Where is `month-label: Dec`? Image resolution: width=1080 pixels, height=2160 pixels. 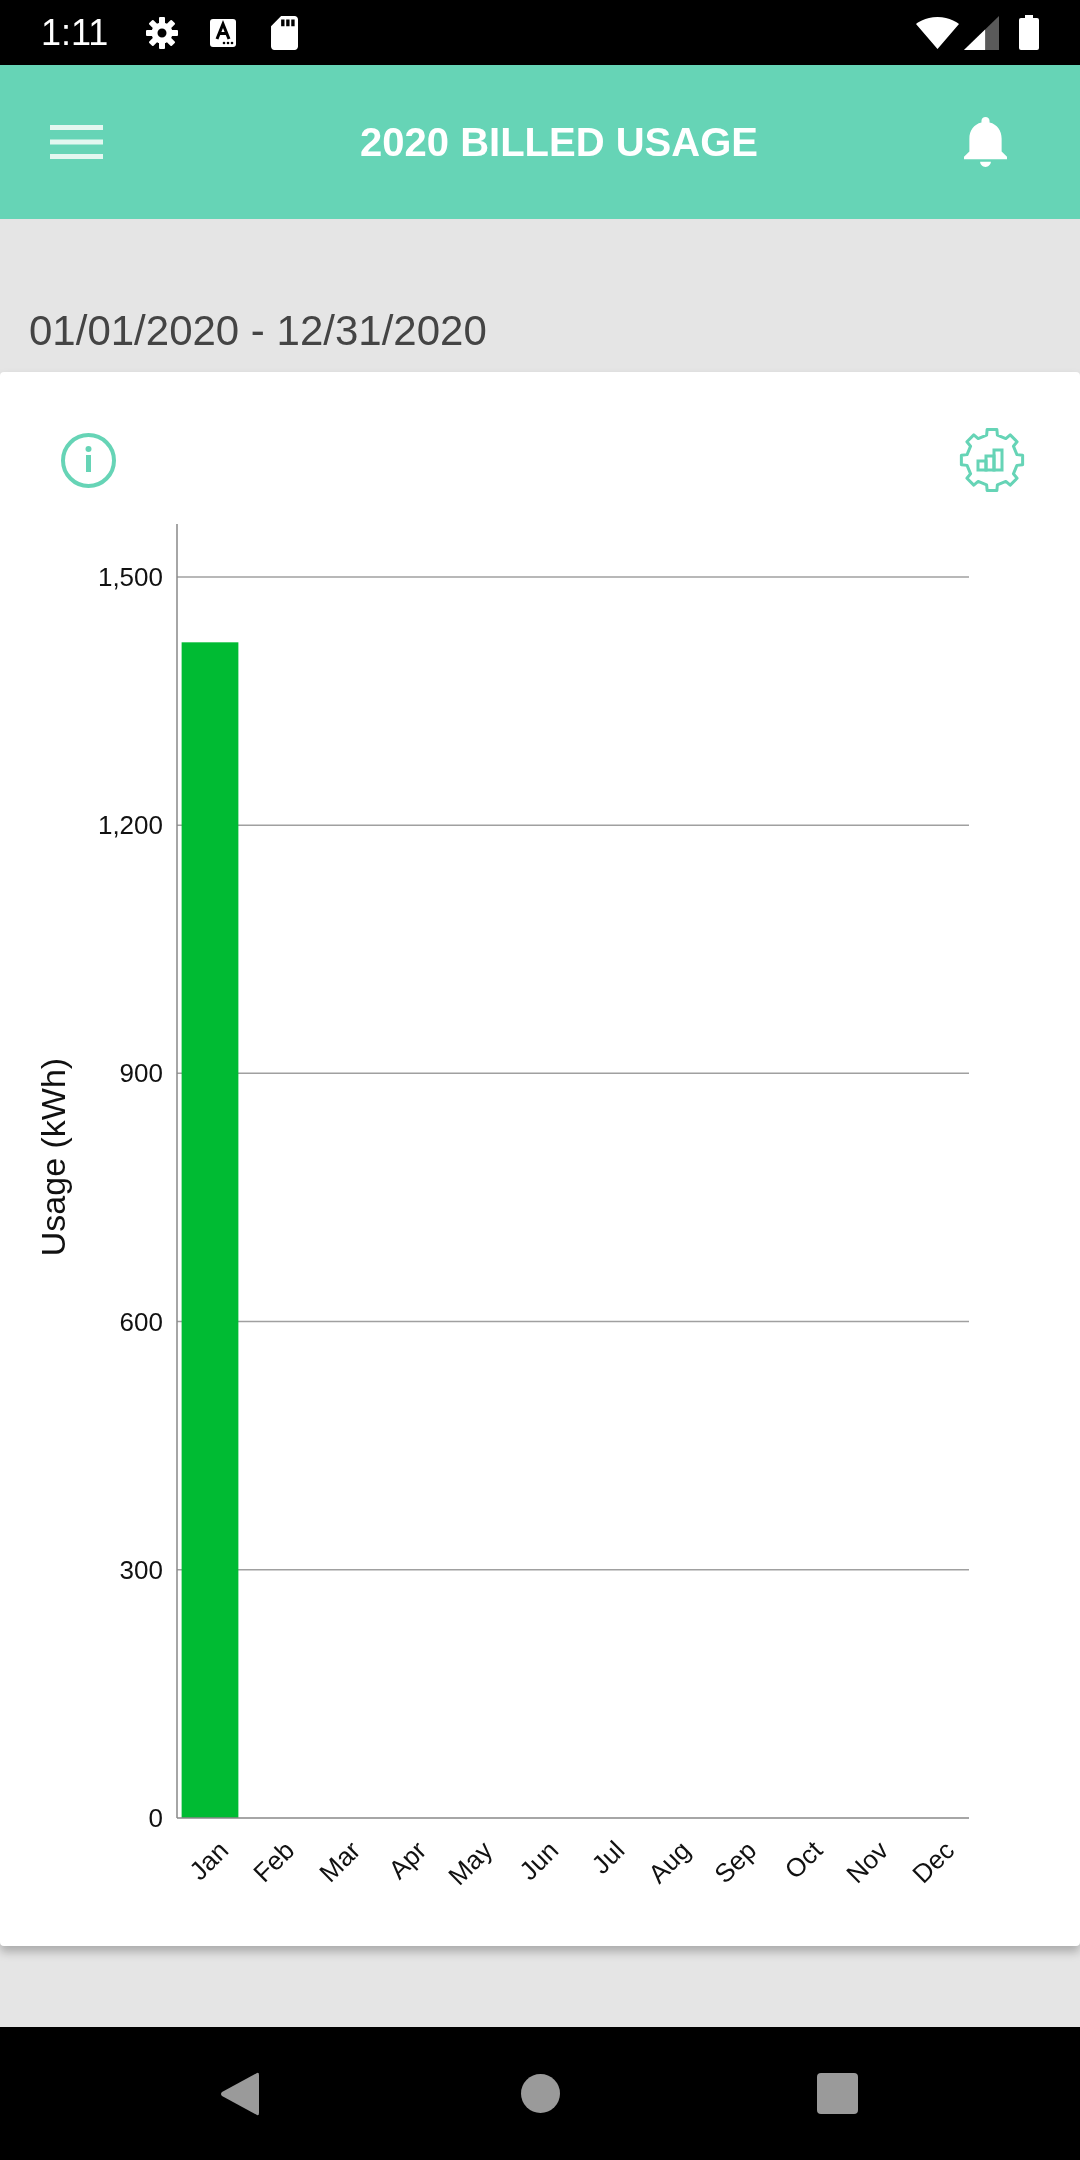
month-label: Dec is located at coordinates (933, 1862).